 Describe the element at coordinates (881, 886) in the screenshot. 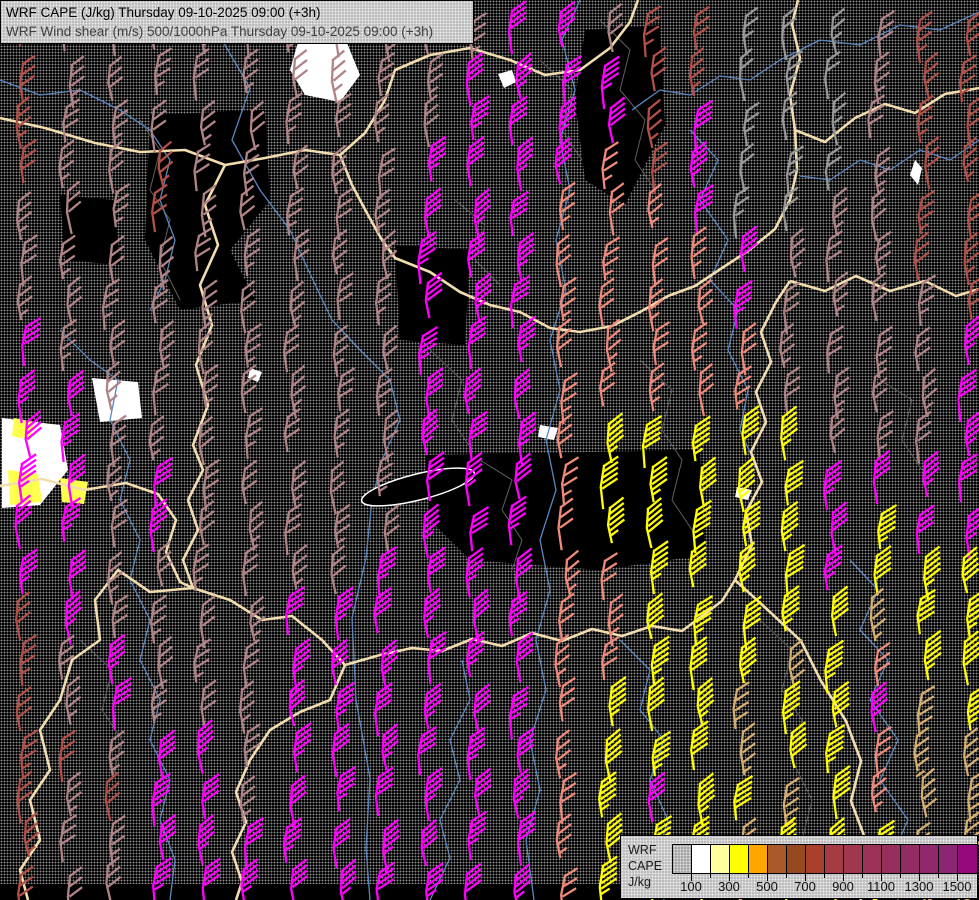

I see `legend-tick-label: 1100` at that location.